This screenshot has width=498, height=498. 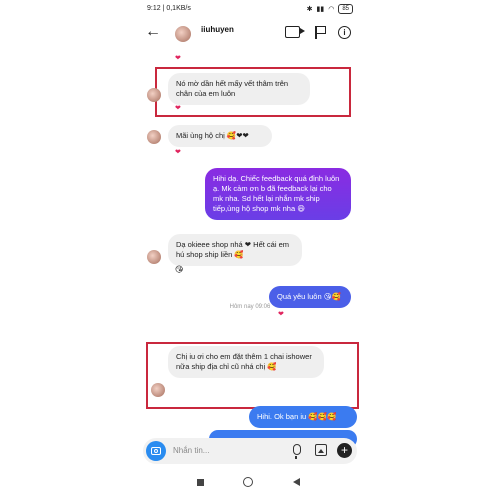 I want to click on flag-icon, so click(x=320, y=32).